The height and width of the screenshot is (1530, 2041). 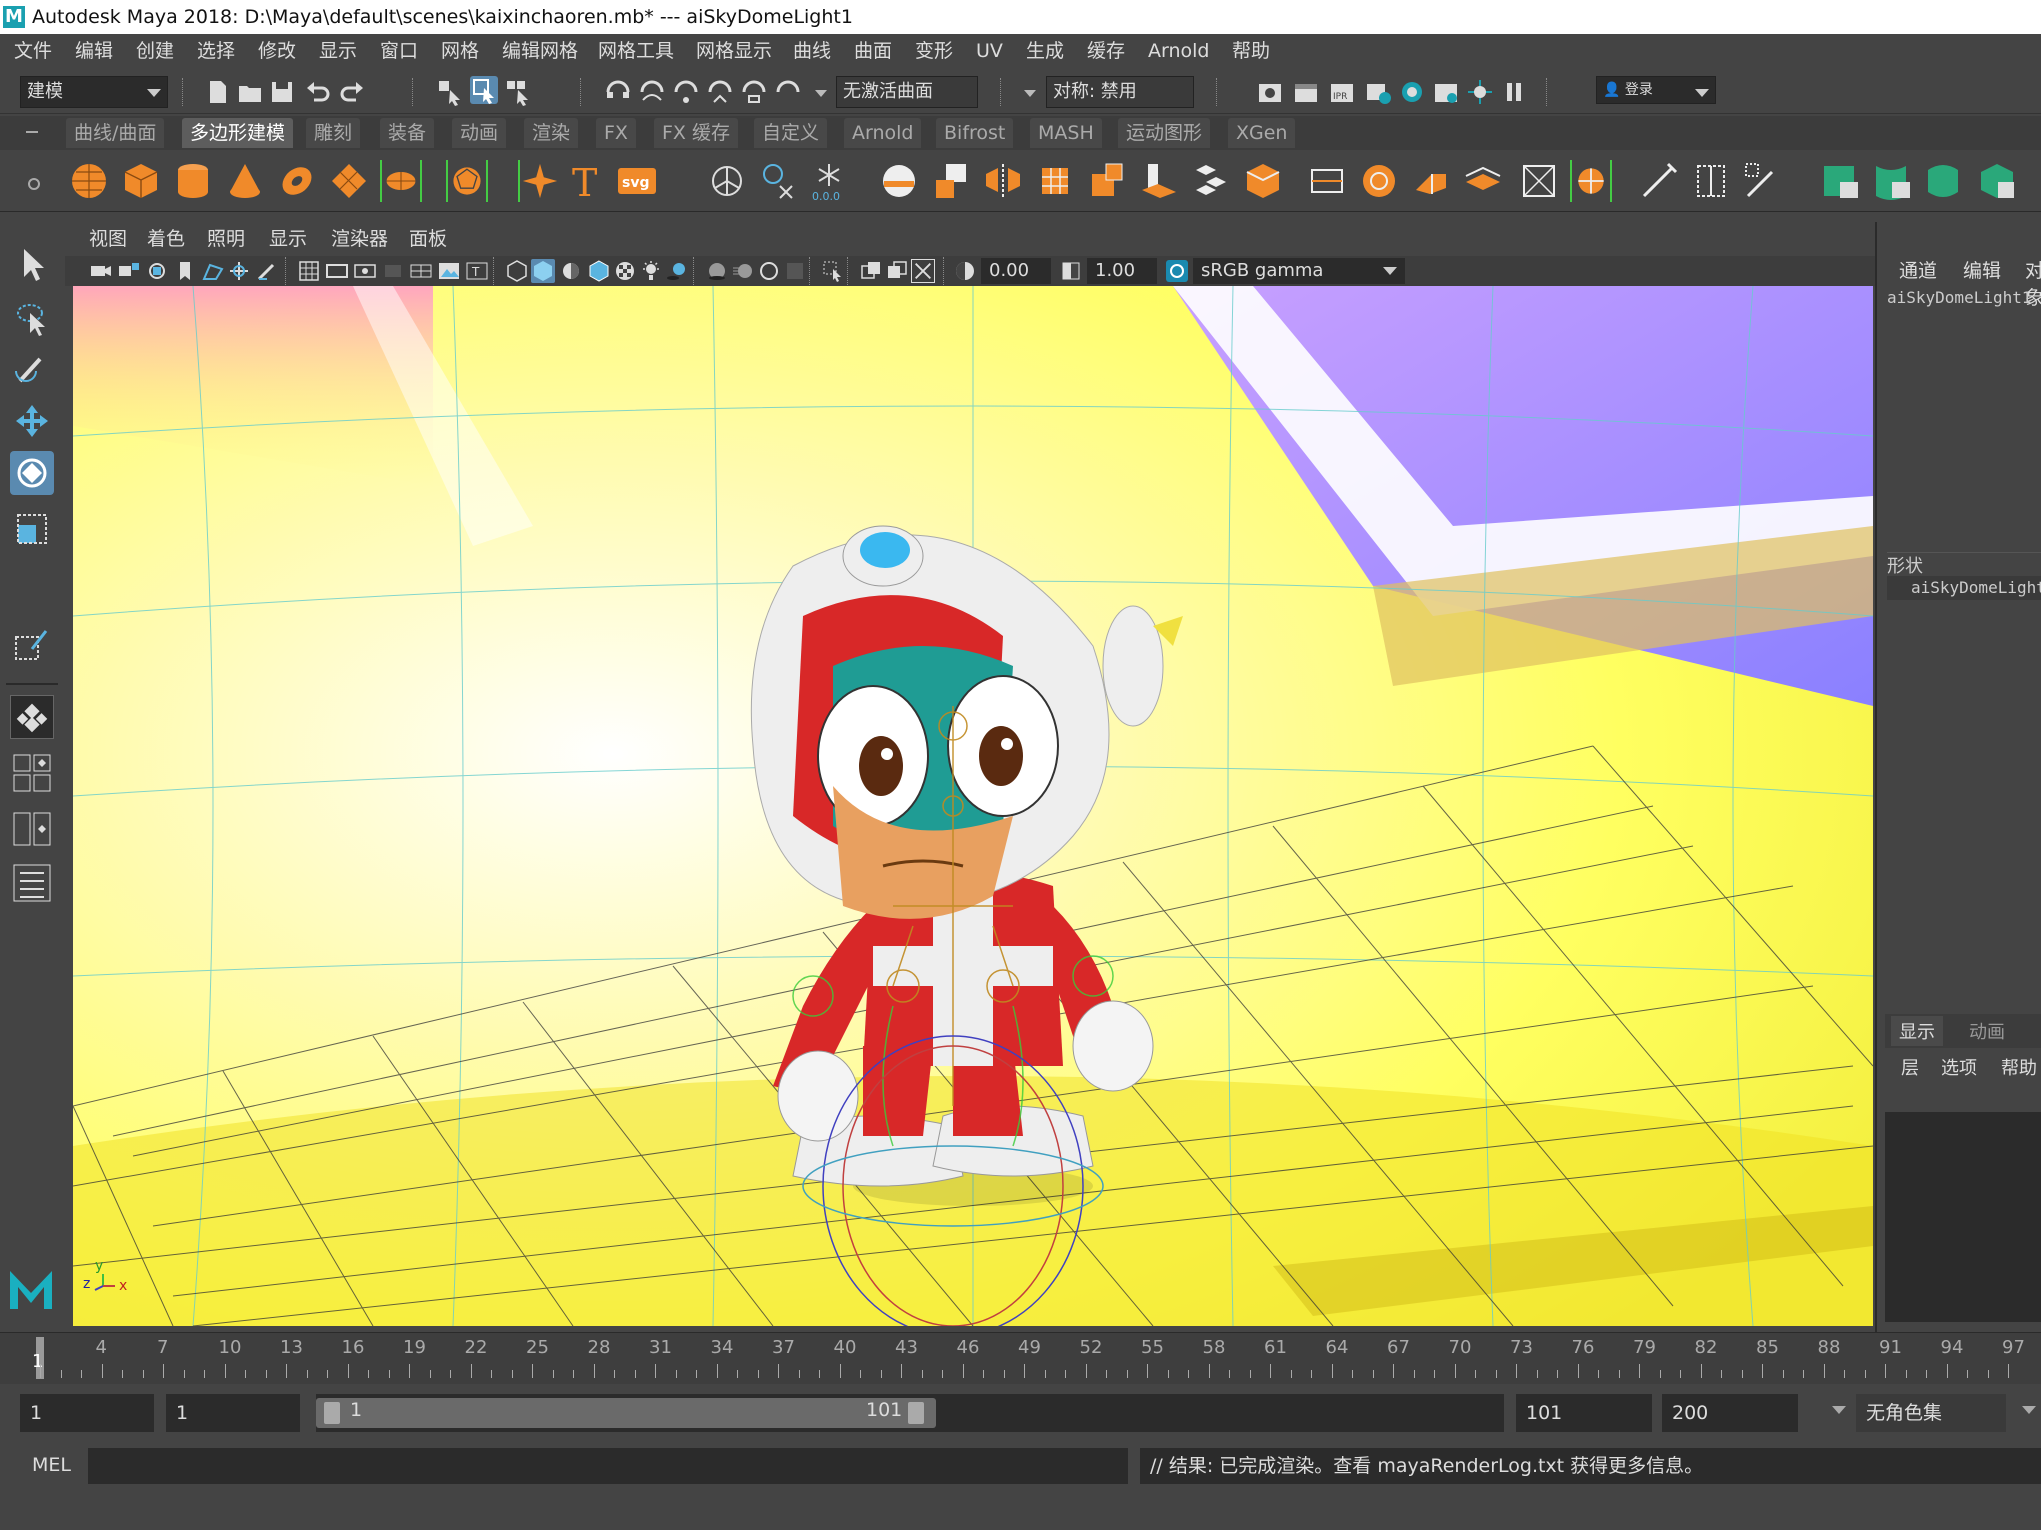 What do you see at coordinates (717, 271) in the screenshot?
I see `screen-space-ao-icon` at bounding box center [717, 271].